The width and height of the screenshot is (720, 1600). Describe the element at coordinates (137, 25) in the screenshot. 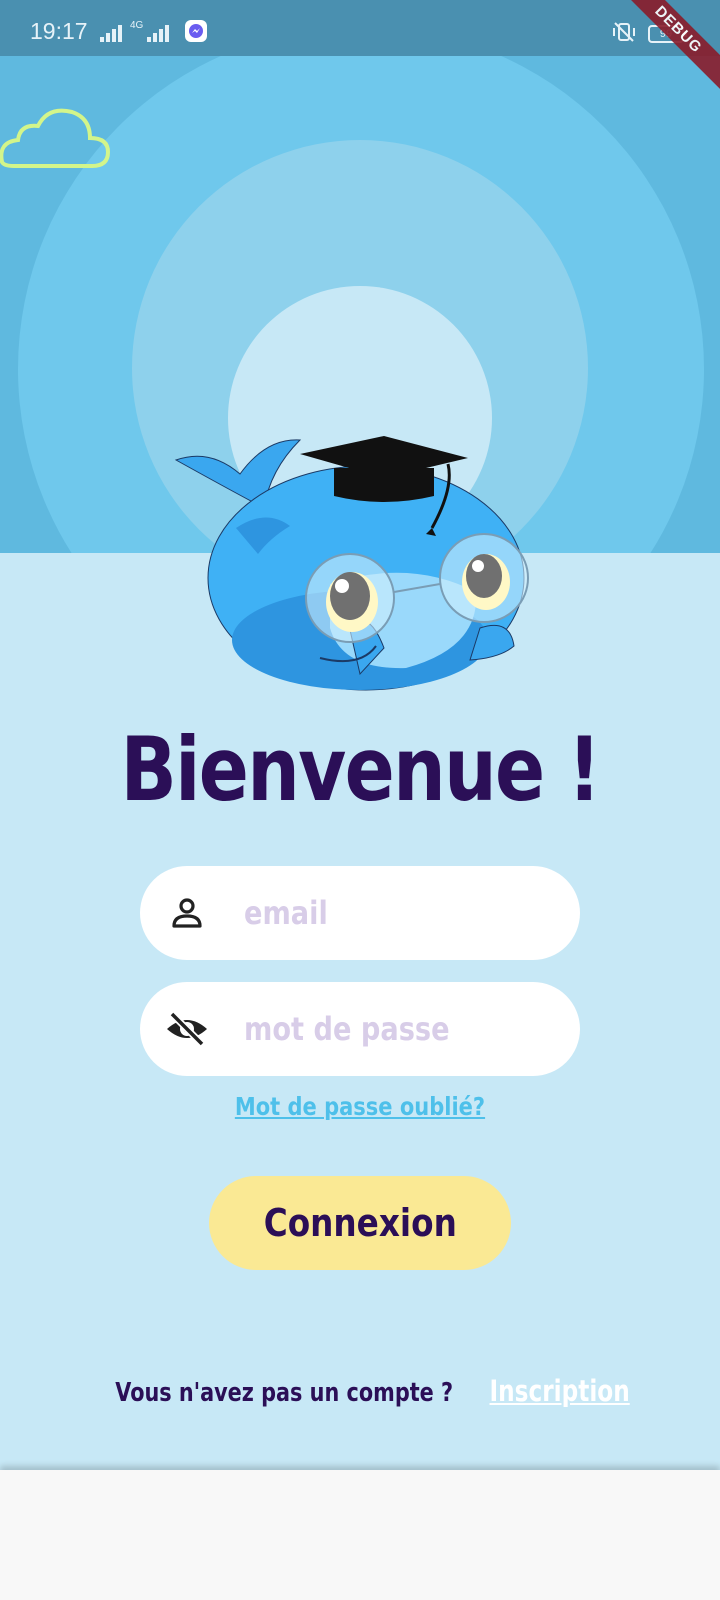

I see `network-type-label: 4G` at that location.